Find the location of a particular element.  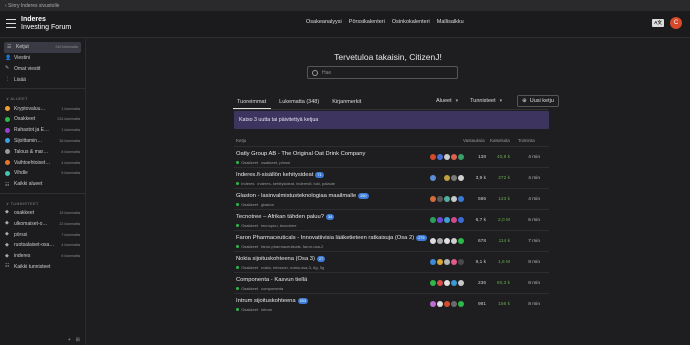

hamburger-menu-icon is located at coordinates (11, 23).